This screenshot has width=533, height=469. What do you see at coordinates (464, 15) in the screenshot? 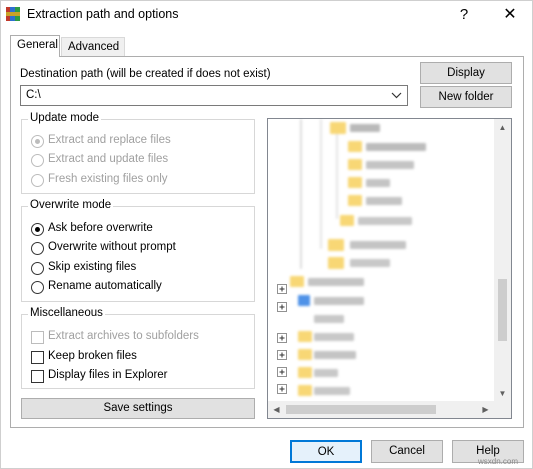
I see `help-icon-button: ?` at bounding box center [464, 15].